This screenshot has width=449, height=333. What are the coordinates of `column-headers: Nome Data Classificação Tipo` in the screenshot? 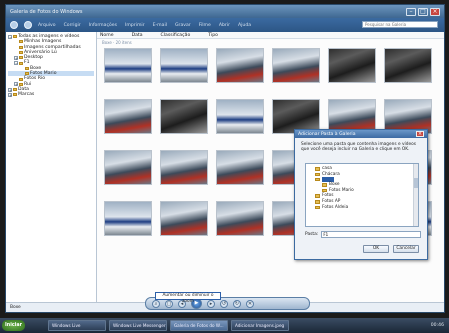 It's located at (270, 35).